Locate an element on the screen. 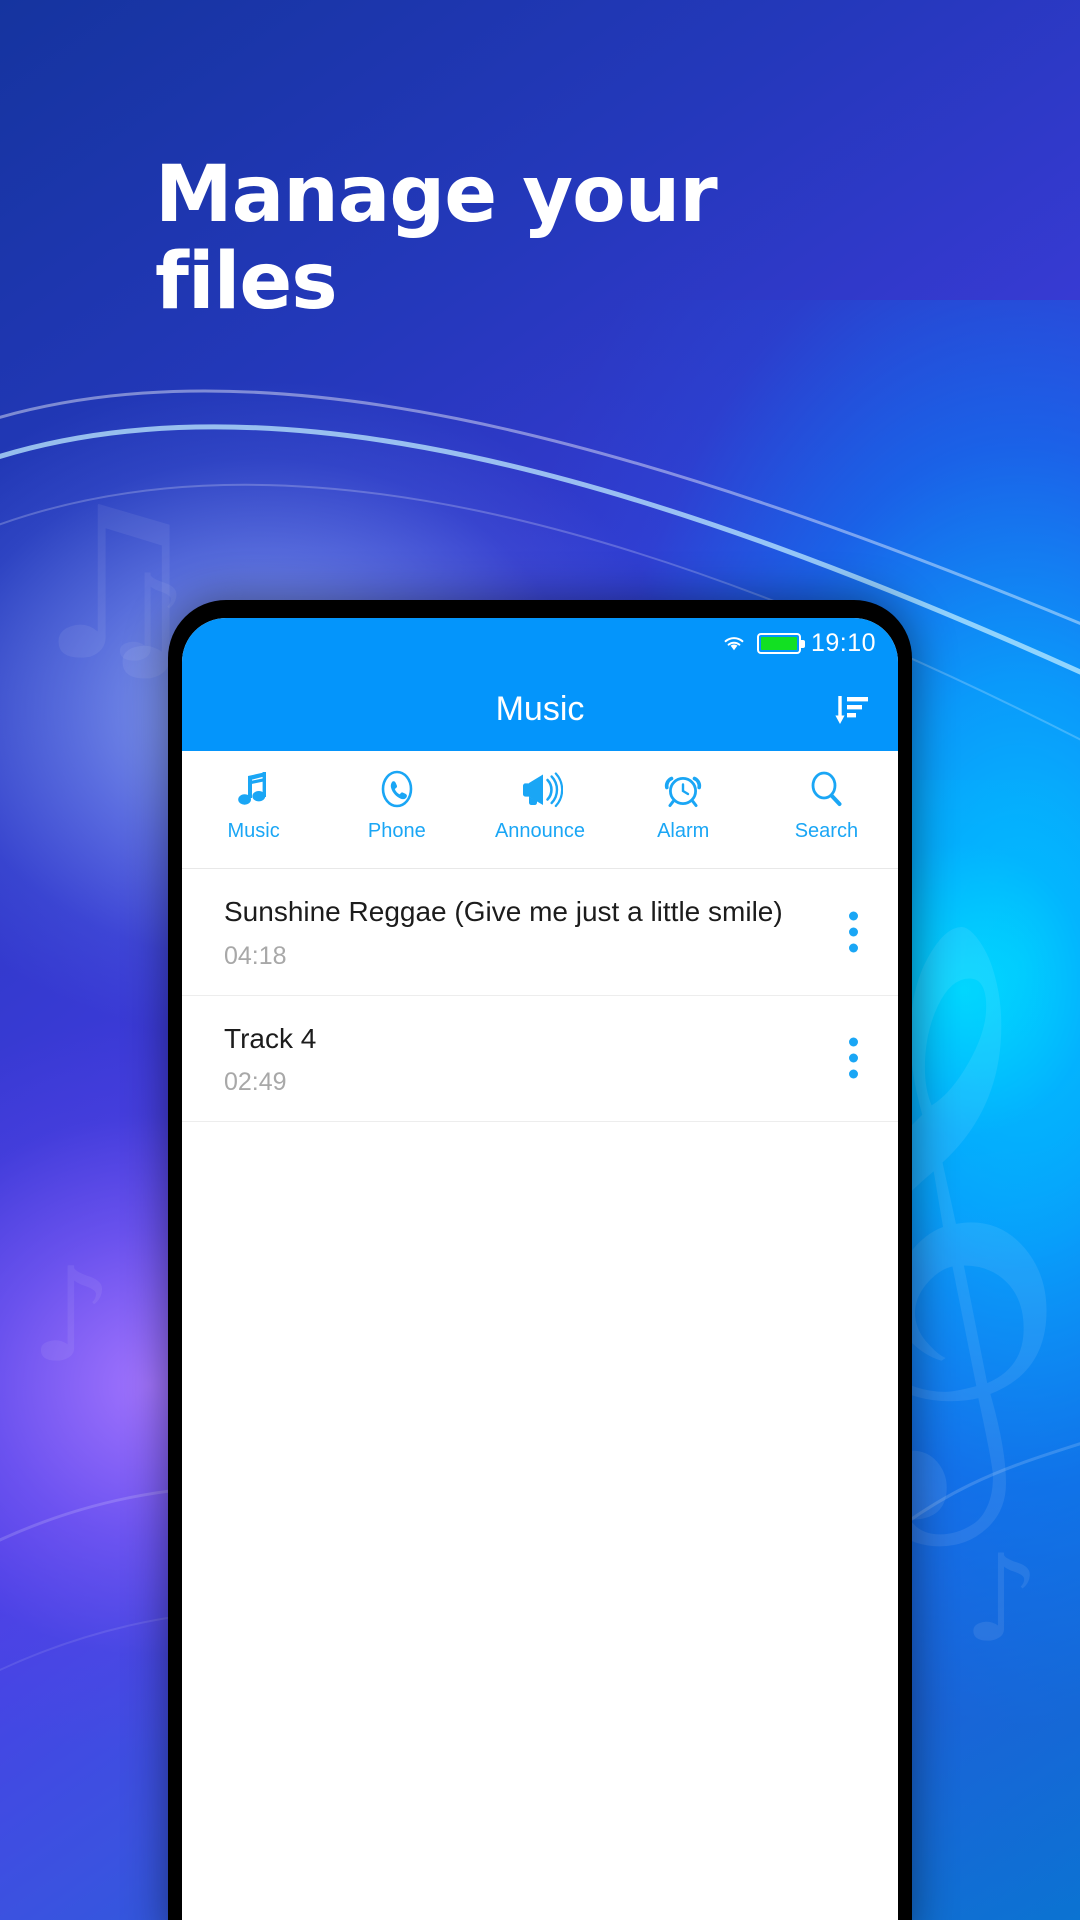 This screenshot has height=1920, width=1080. tab-label: Phone is located at coordinates (396, 831).